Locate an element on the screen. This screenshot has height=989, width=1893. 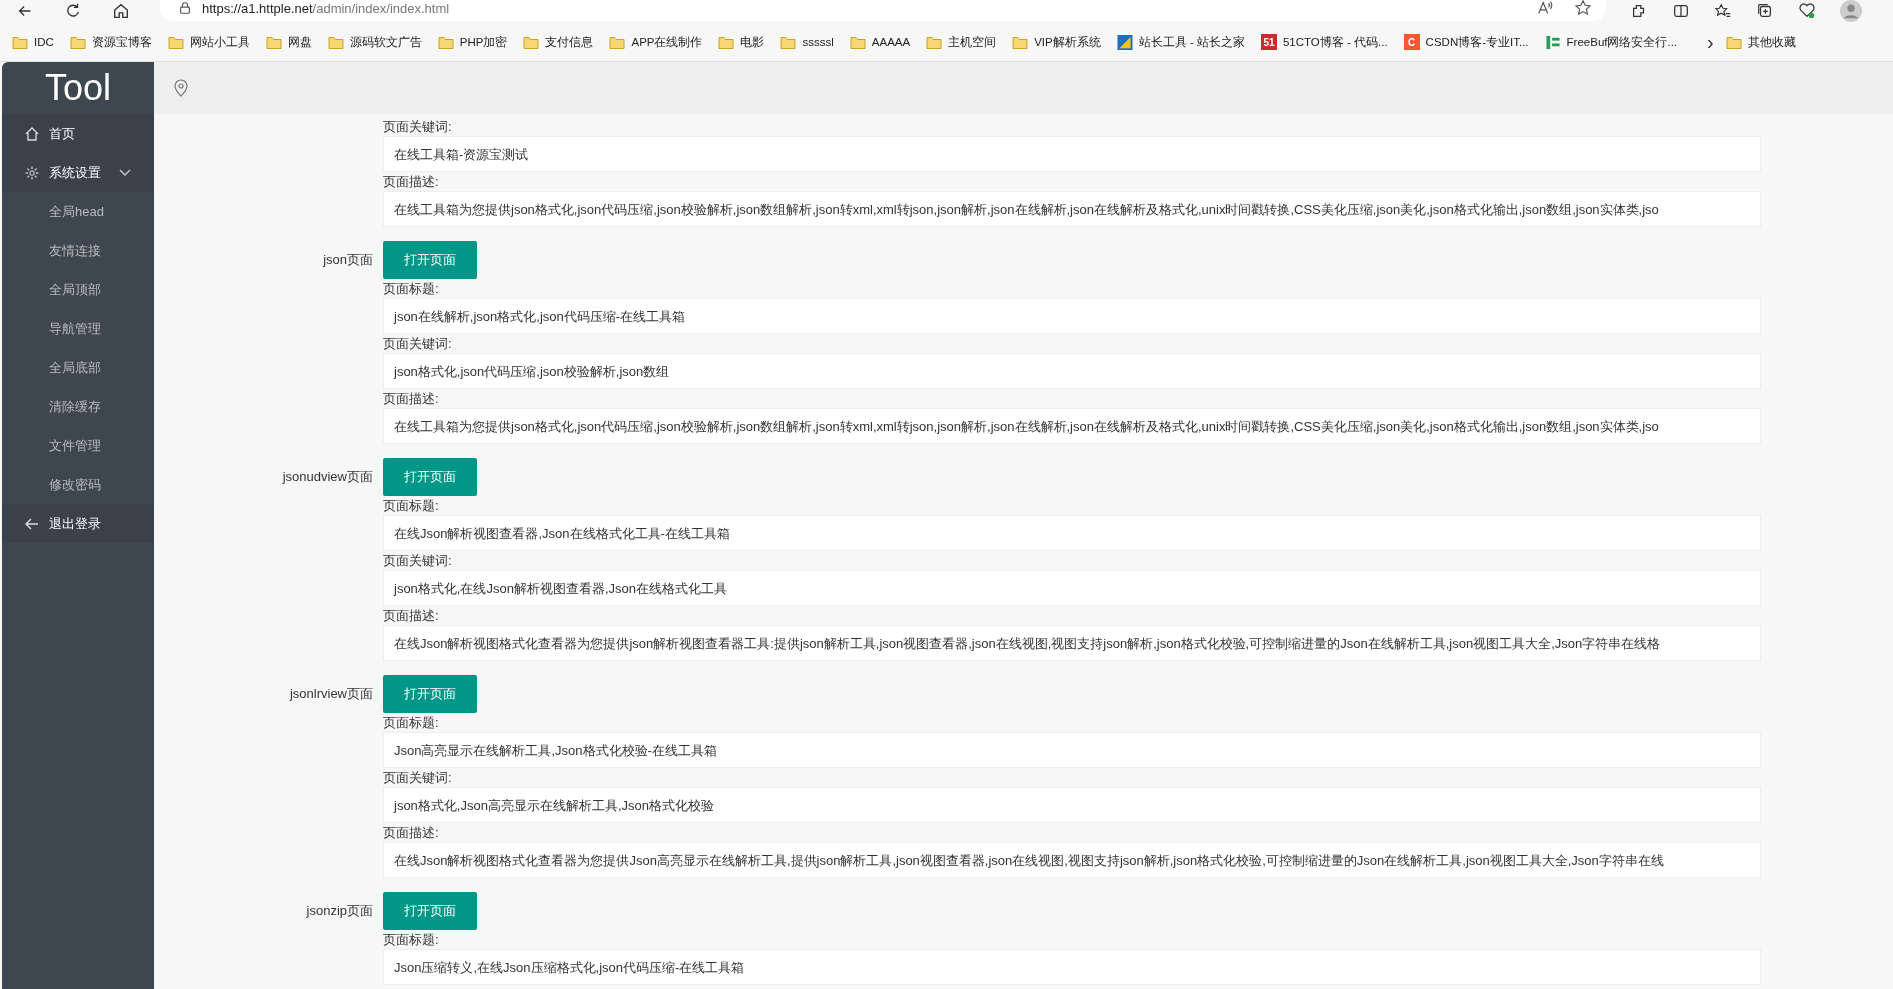
menu-item: 首页 is located at coordinates (78, 133).